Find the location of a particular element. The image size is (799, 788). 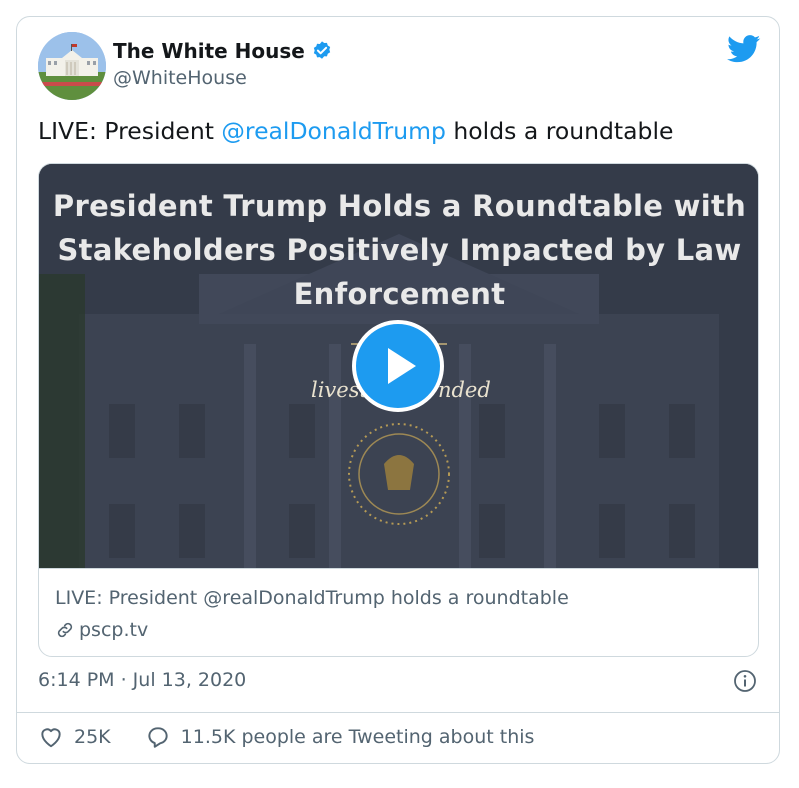

avatar is located at coordinates (72, 66).